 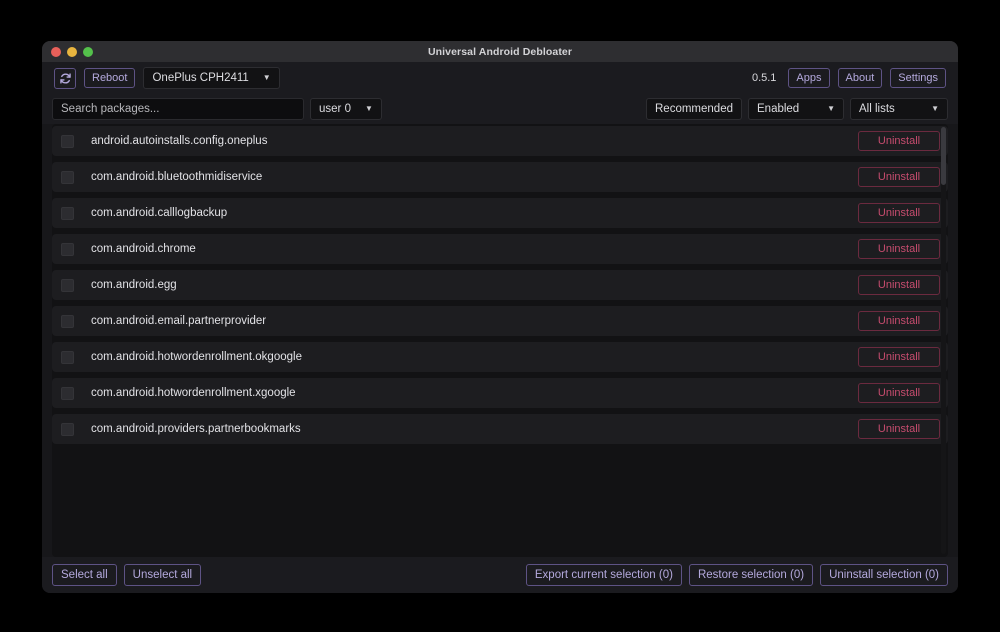 What do you see at coordinates (179, 321) in the screenshot?
I see `package-name: com.android.email.partnerprovider` at bounding box center [179, 321].